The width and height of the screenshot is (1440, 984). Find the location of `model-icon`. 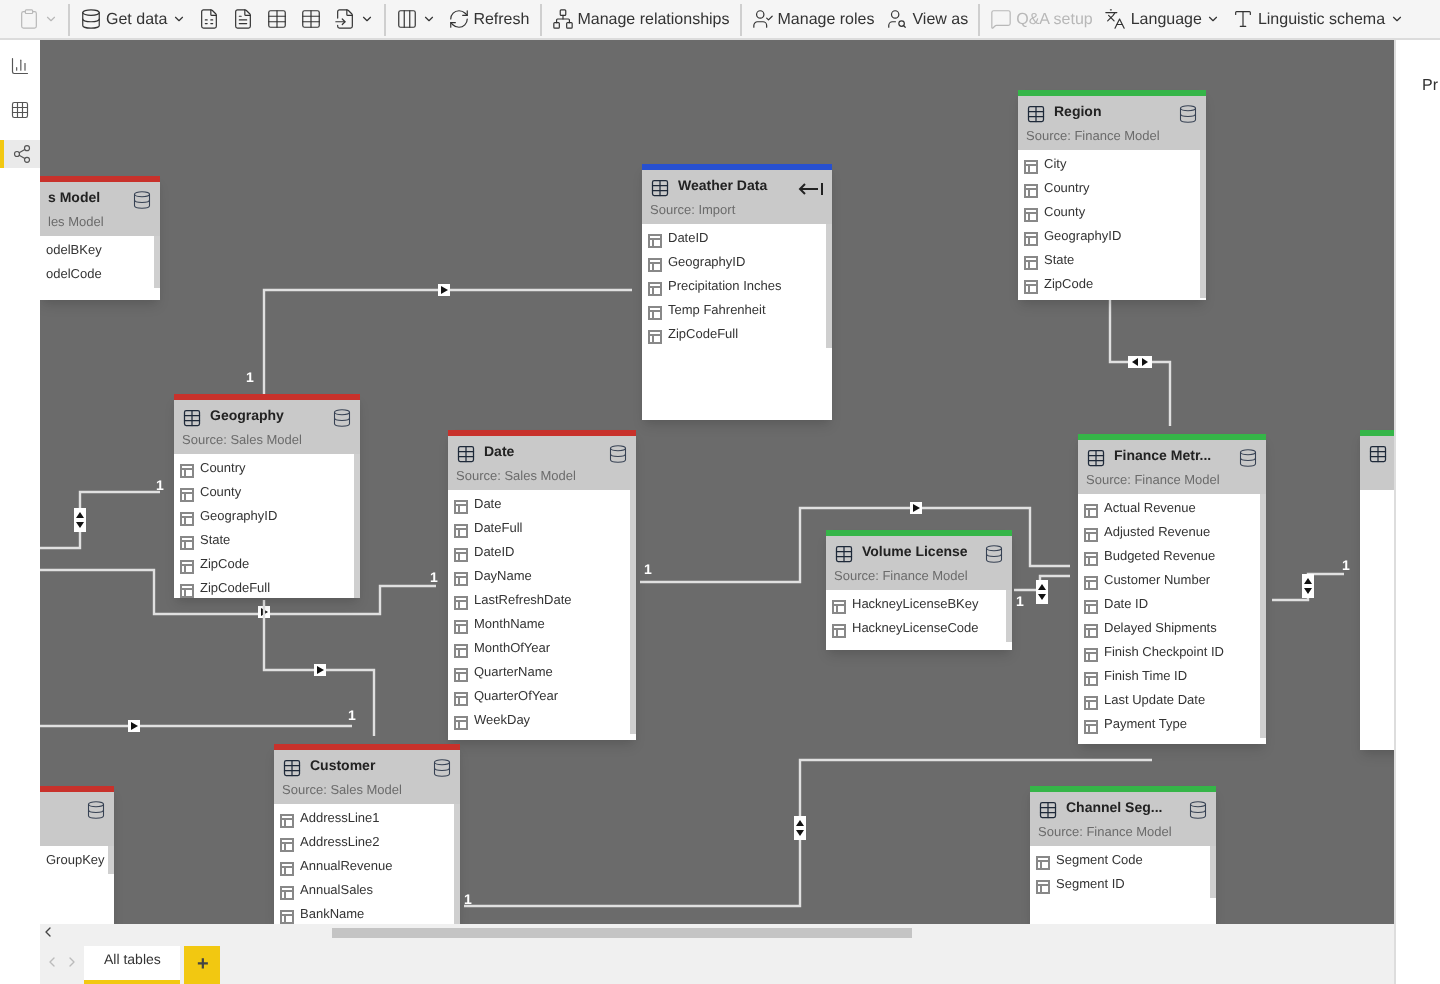

model-icon is located at coordinates (22, 154).